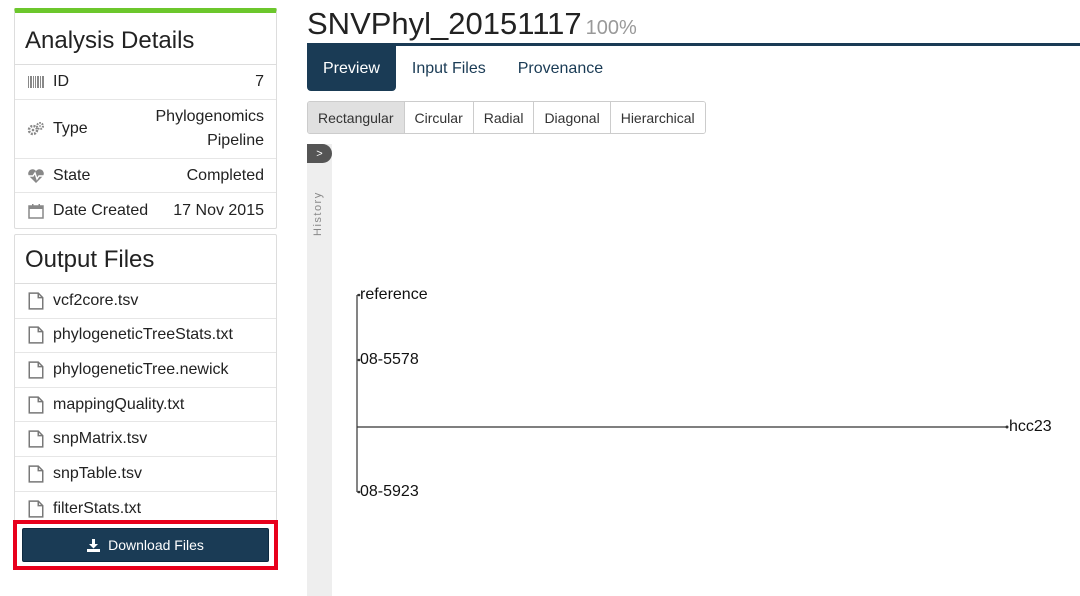 The image size is (1080, 596). What do you see at coordinates (218, 210) in the screenshot?
I see `detail-value-date-created: 17 Nov 2015` at bounding box center [218, 210].